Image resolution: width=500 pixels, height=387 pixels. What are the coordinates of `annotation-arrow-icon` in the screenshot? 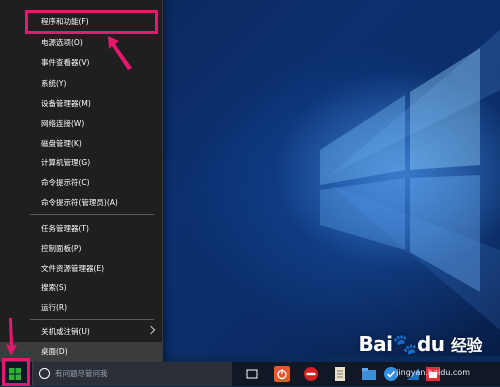 It's located at (120, 53).